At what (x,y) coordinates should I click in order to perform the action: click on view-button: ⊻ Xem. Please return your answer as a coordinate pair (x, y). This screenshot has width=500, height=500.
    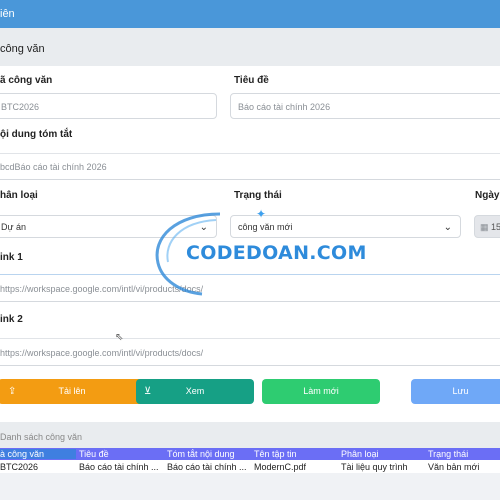
    Looking at the image, I should click on (195, 391).